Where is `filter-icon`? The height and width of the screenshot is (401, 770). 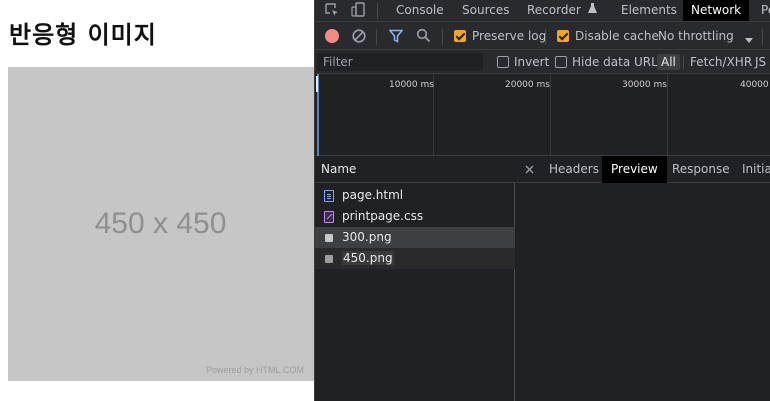 filter-icon is located at coordinates (396, 37).